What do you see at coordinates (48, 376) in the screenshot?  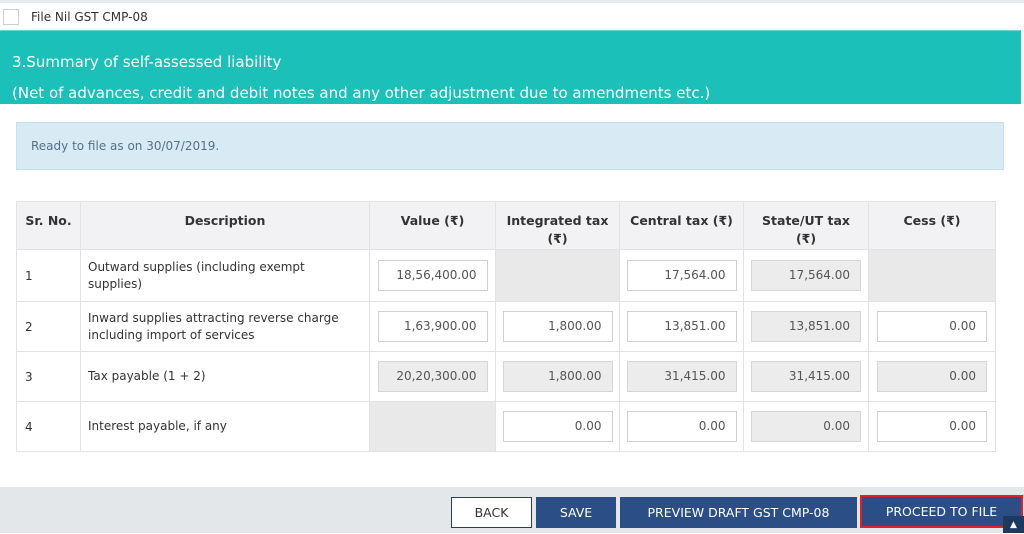 I see `row-sr: 3` at bounding box center [48, 376].